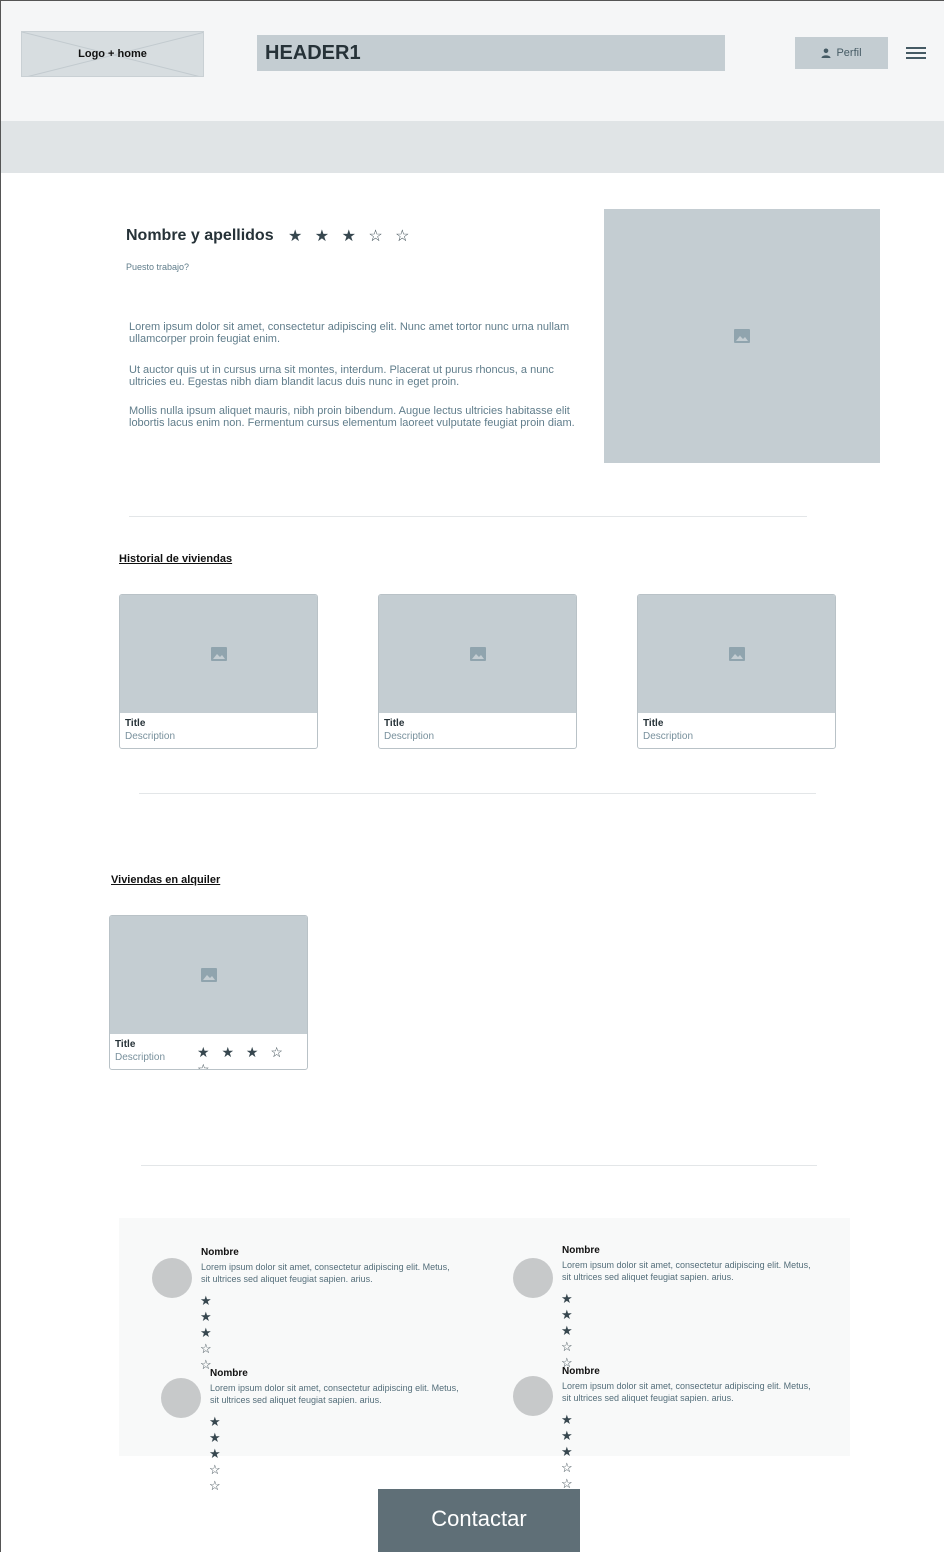 The width and height of the screenshot is (944, 1552). Describe the element at coordinates (491, 53) in the screenshot. I see `header-title: HEADER1` at that location.